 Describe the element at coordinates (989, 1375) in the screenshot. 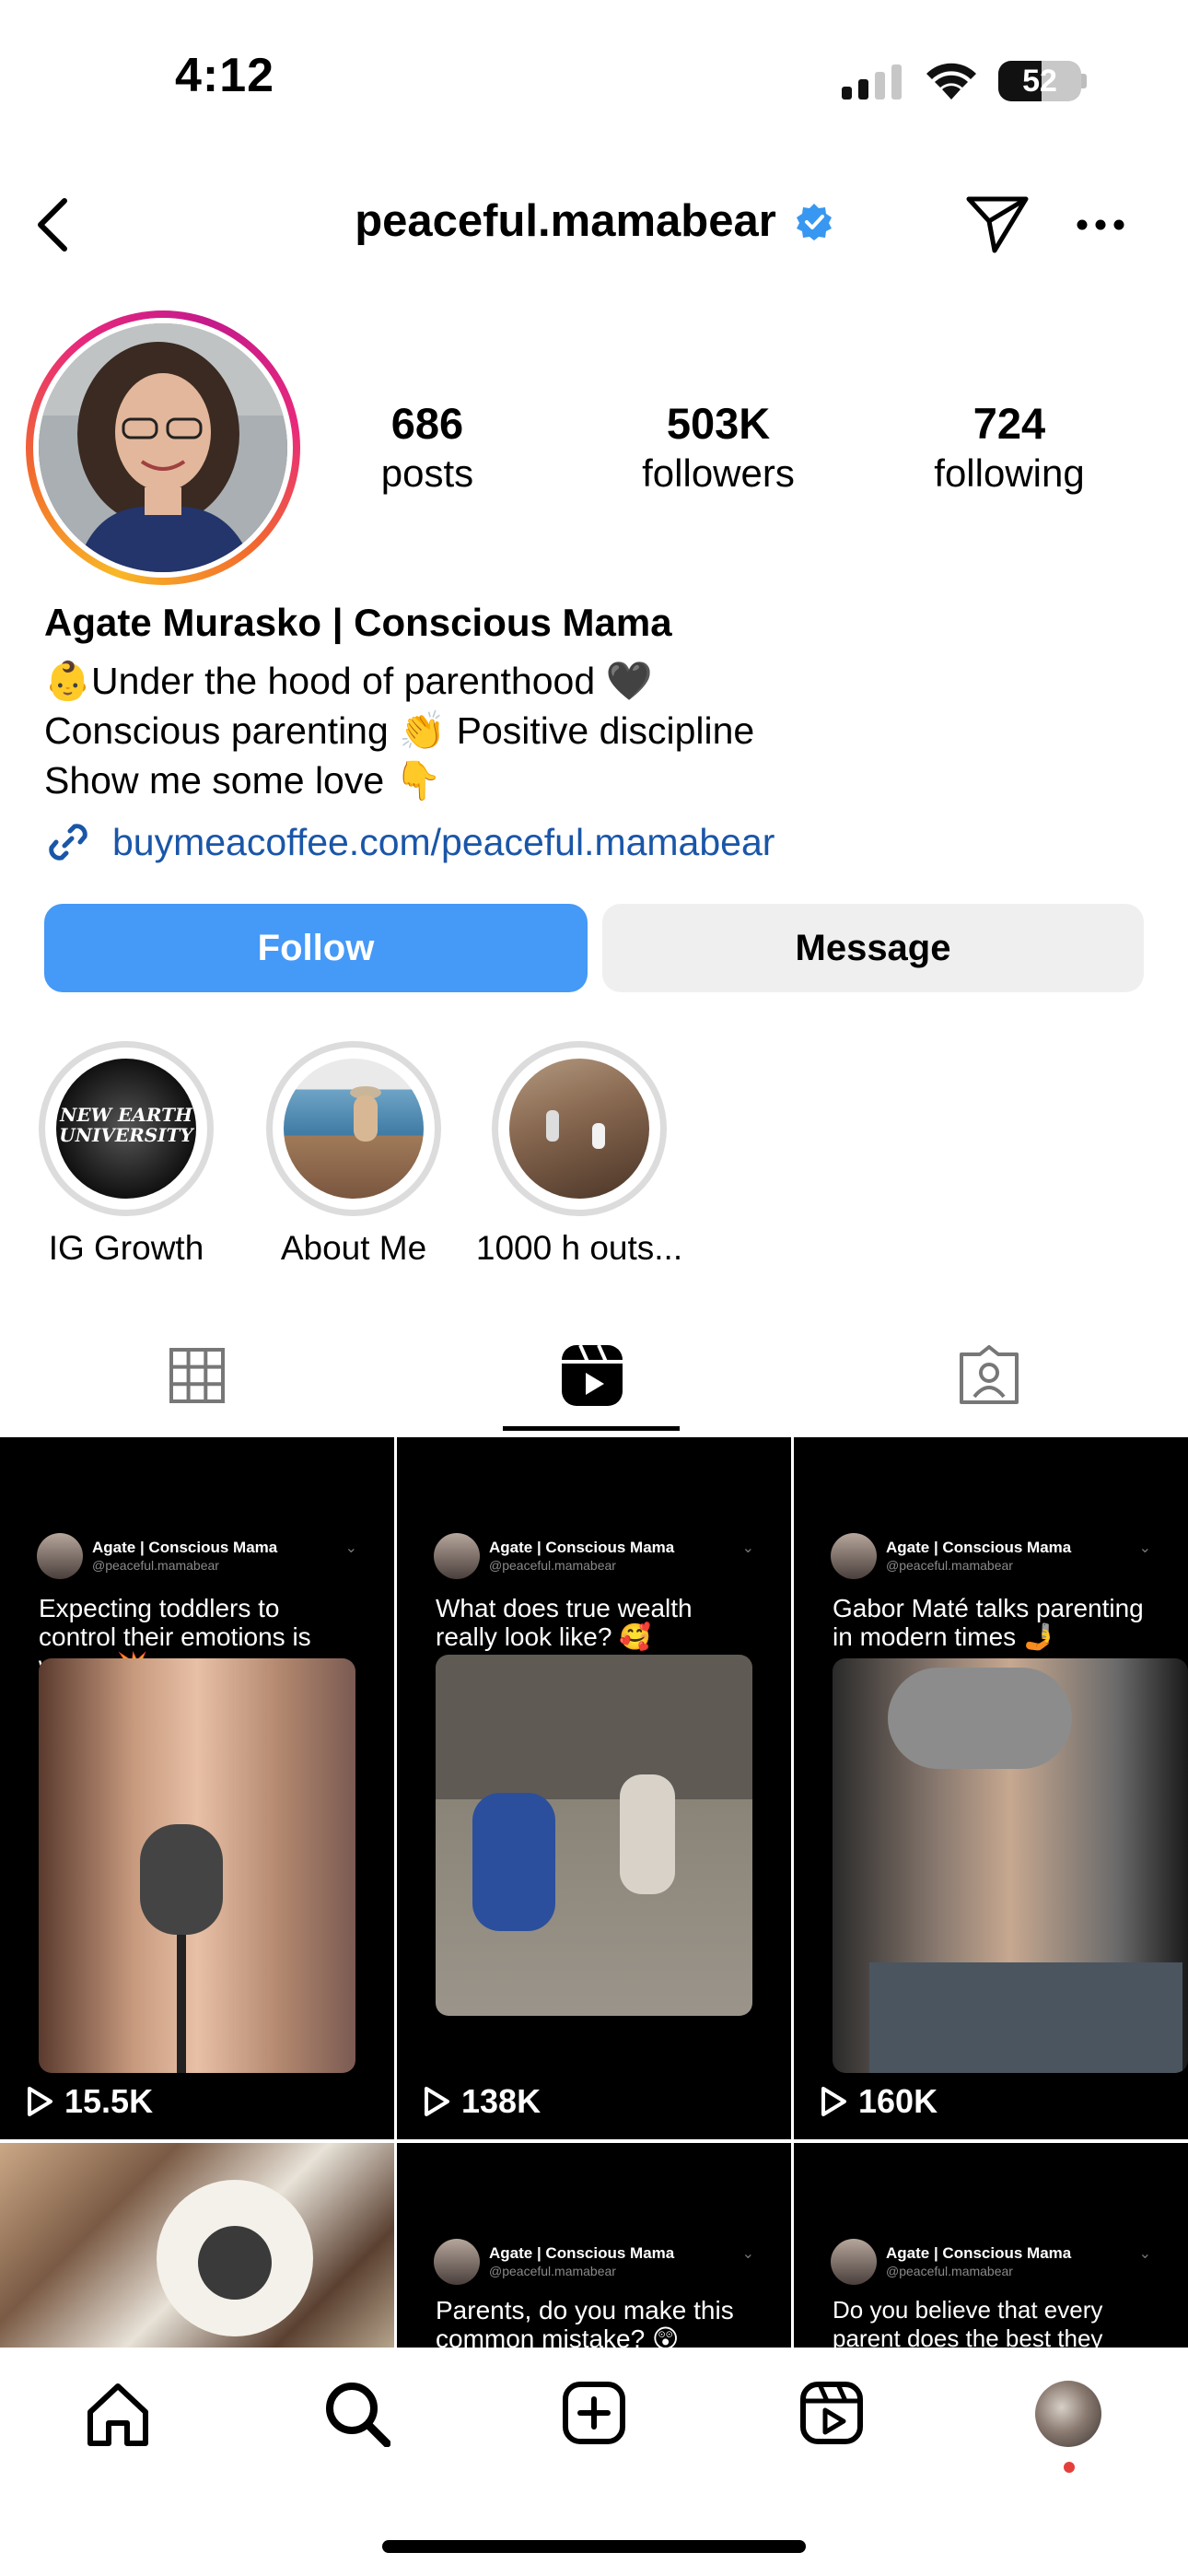

I see `tagged-icon` at that location.